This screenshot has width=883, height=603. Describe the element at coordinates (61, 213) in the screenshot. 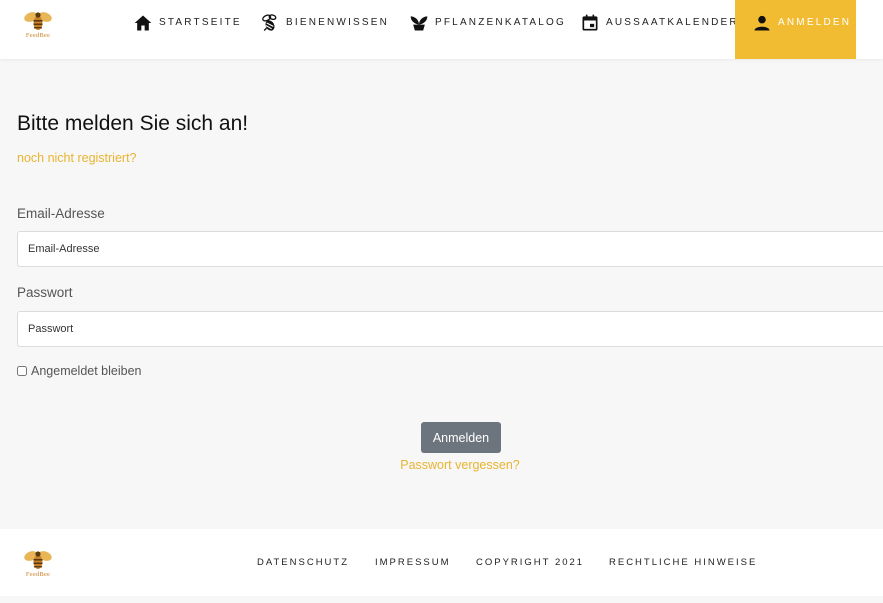

I see `email-label: Email-Adresse` at that location.